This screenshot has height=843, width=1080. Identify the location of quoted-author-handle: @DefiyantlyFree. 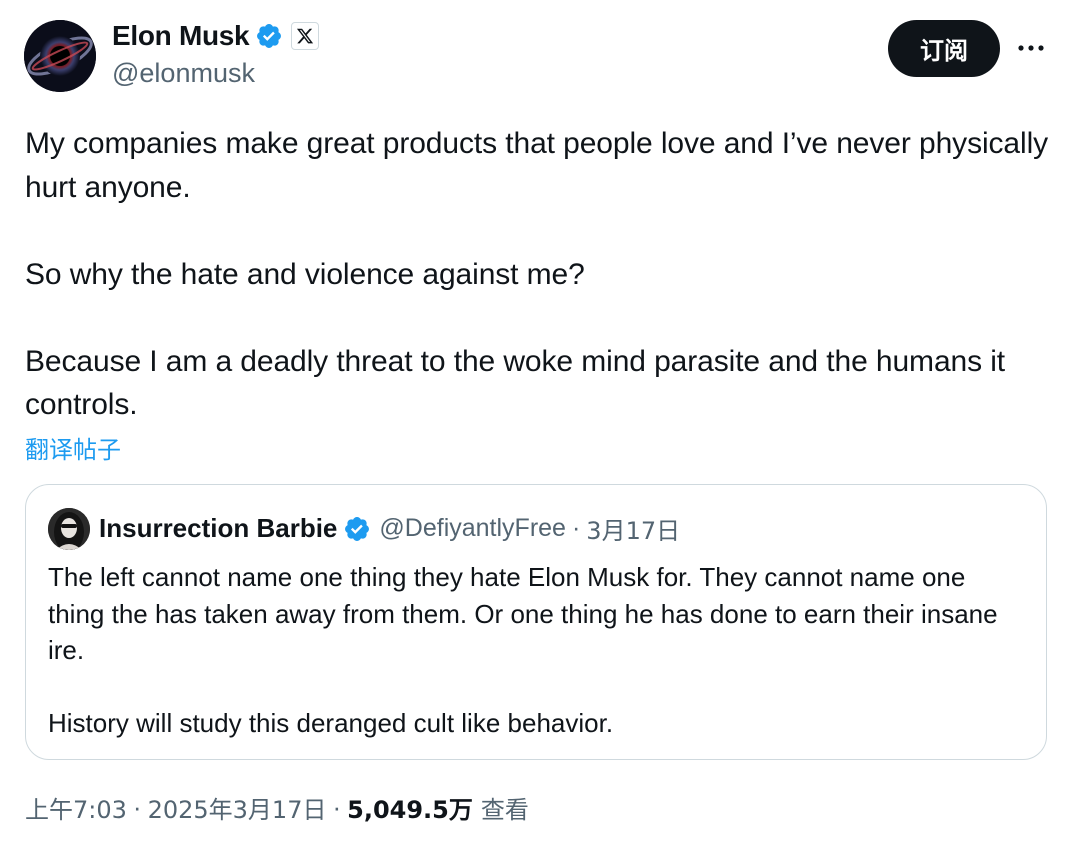
(472, 528).